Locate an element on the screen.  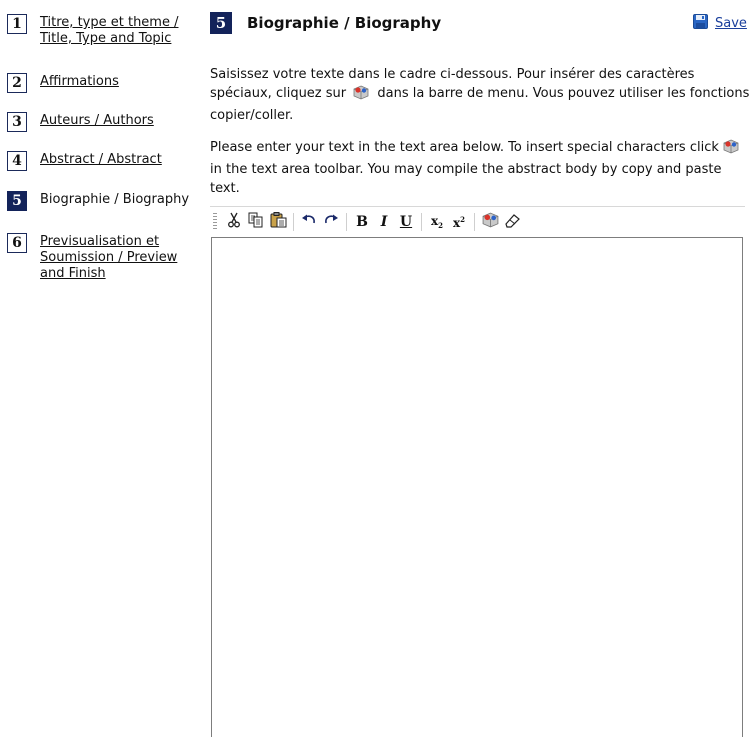
copy-button is located at coordinates (256, 222).